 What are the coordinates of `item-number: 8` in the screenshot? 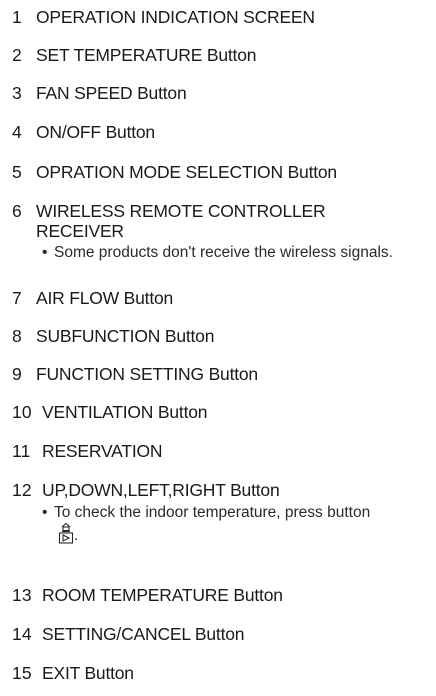 It's located at (17, 336).